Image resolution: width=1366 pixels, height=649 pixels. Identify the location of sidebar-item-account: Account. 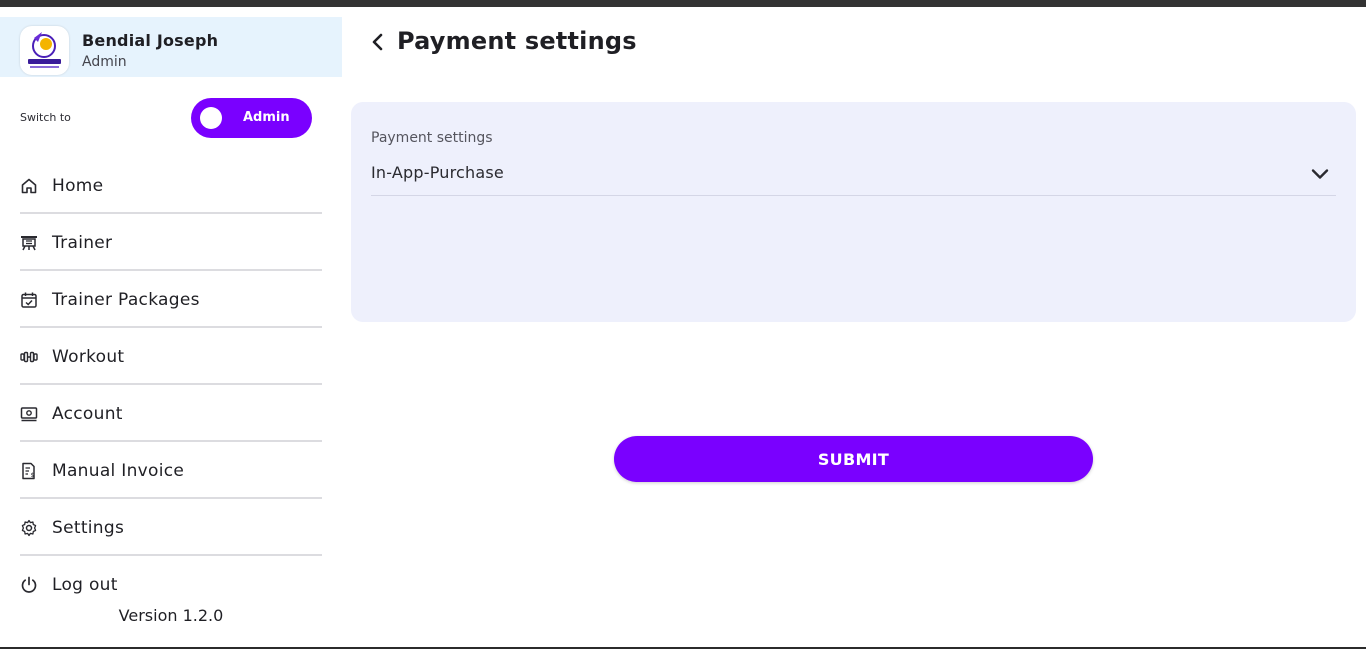
(171, 413).